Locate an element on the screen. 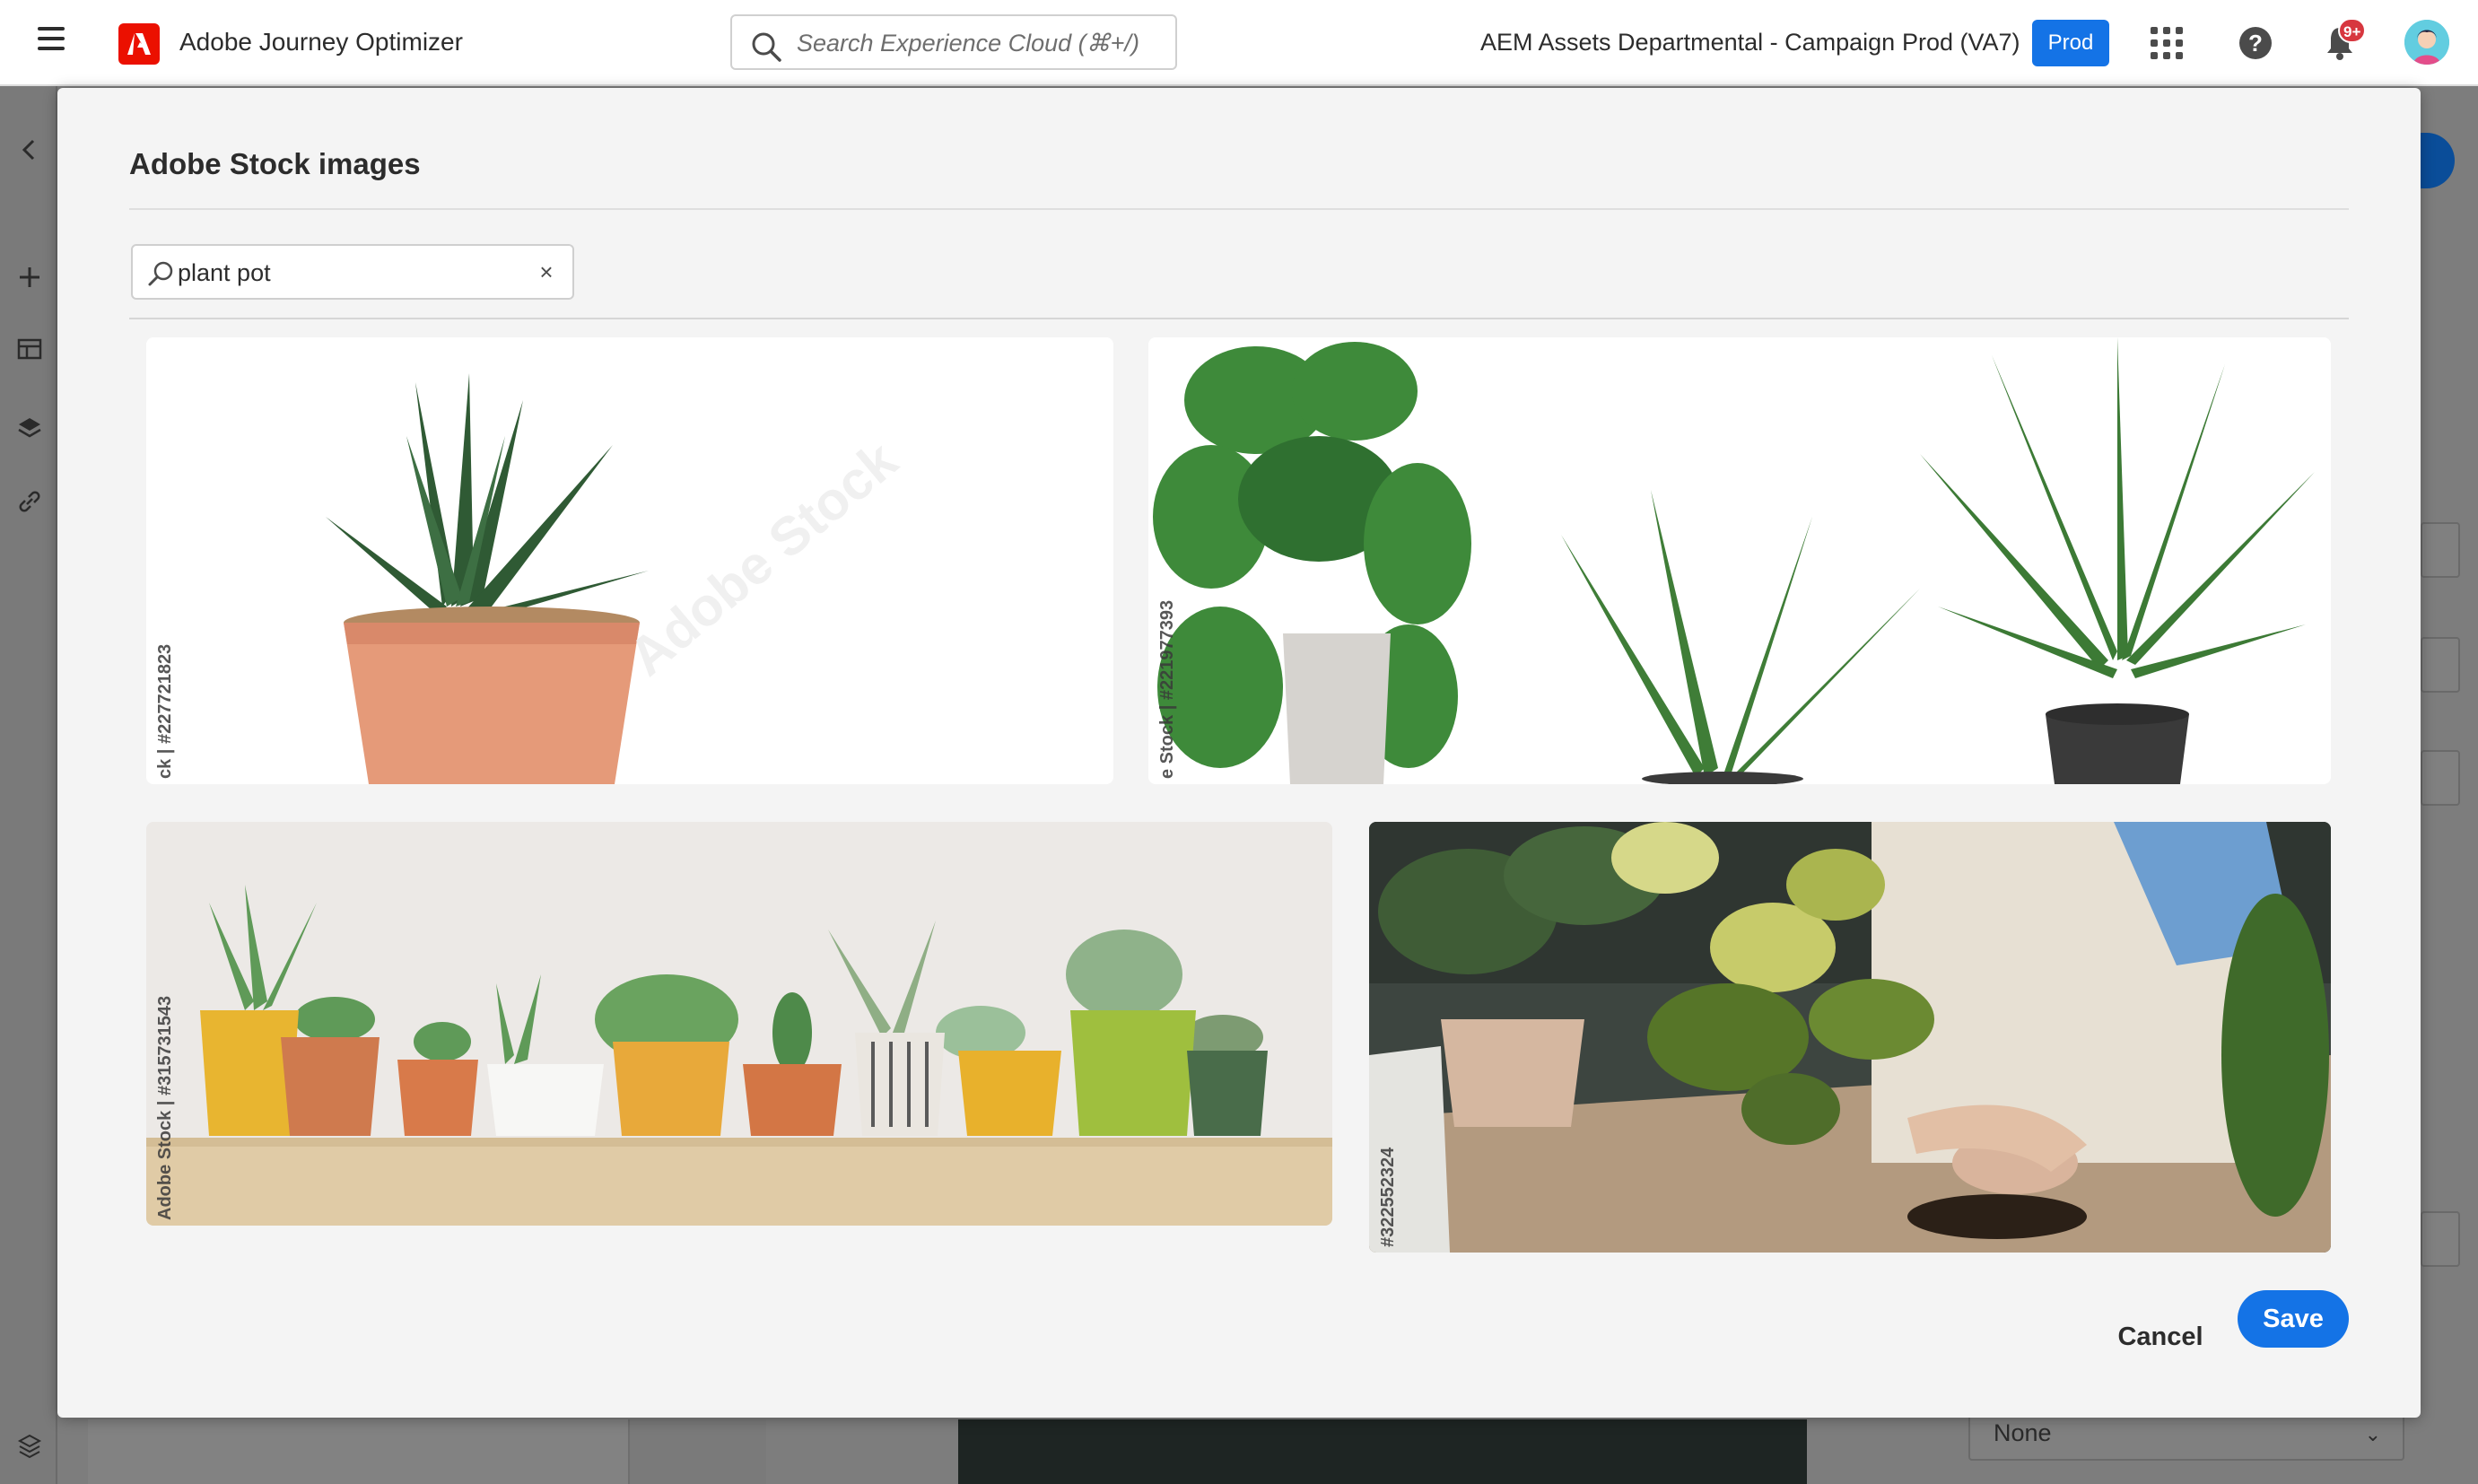 The width and height of the screenshot is (2478, 1484). assorted-houseplants-image is located at coordinates (1740, 560).